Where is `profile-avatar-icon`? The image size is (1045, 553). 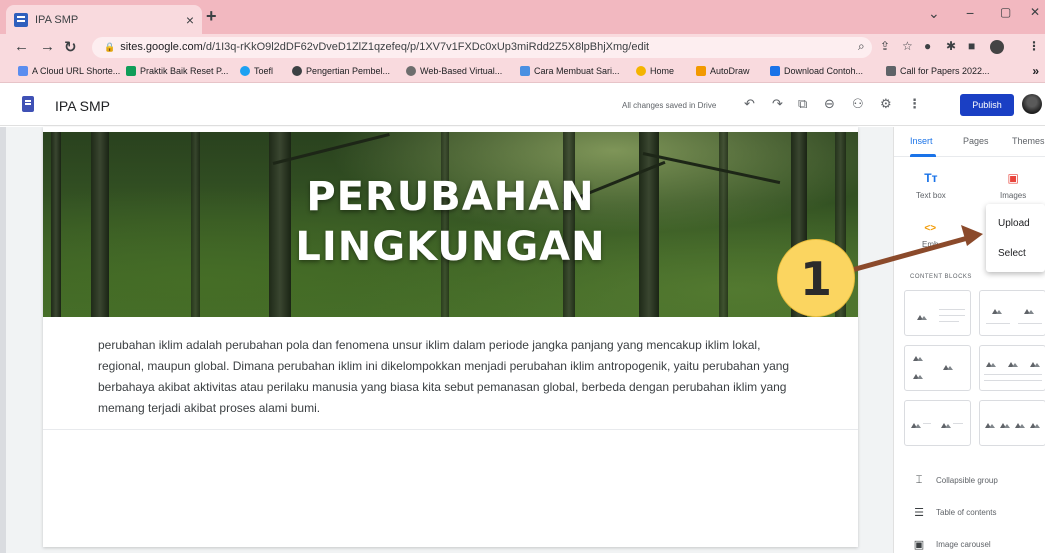
profile-avatar-icon is located at coordinates (997, 47).